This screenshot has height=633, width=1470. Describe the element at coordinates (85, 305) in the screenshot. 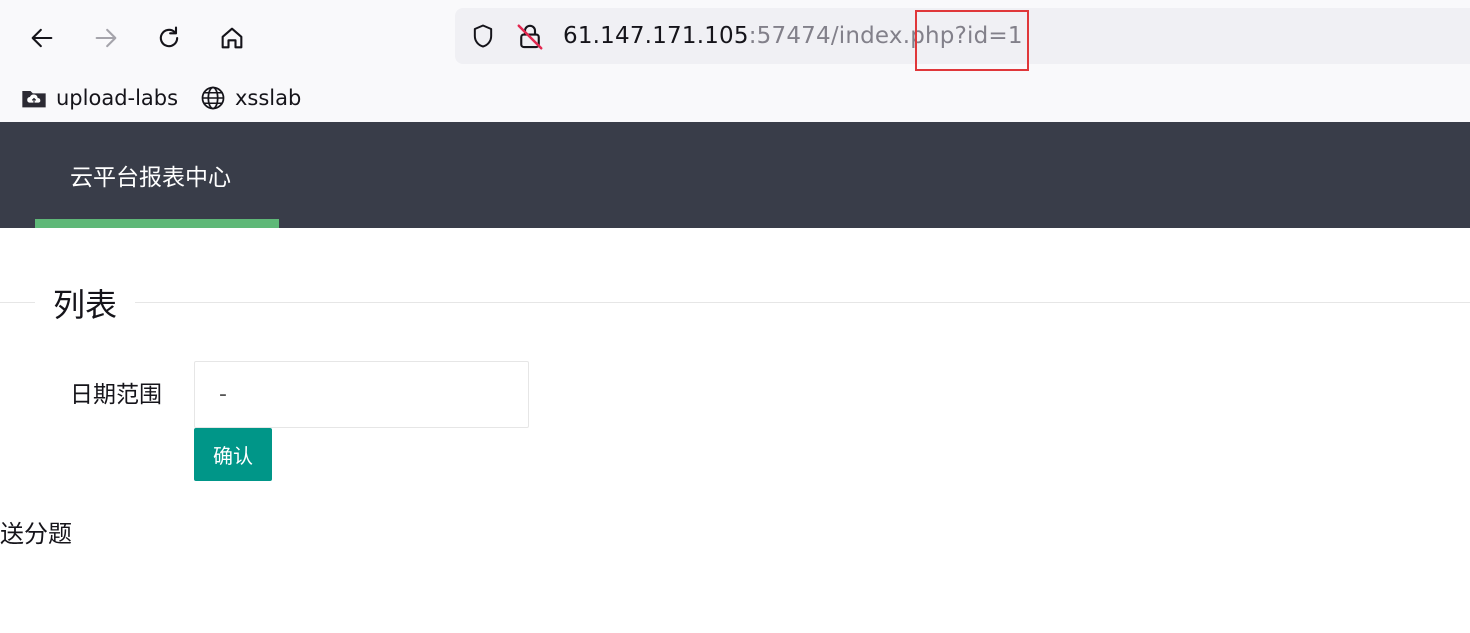

I see `section-legend: 列表` at that location.